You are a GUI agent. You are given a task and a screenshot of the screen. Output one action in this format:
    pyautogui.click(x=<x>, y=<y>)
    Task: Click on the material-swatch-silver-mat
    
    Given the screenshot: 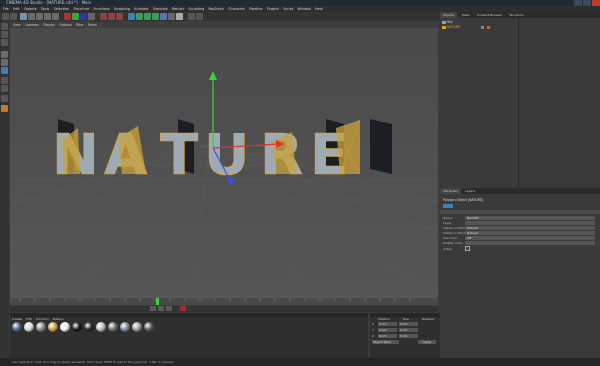 What is the action you would take?
    pyautogui.click(x=137, y=327)
    